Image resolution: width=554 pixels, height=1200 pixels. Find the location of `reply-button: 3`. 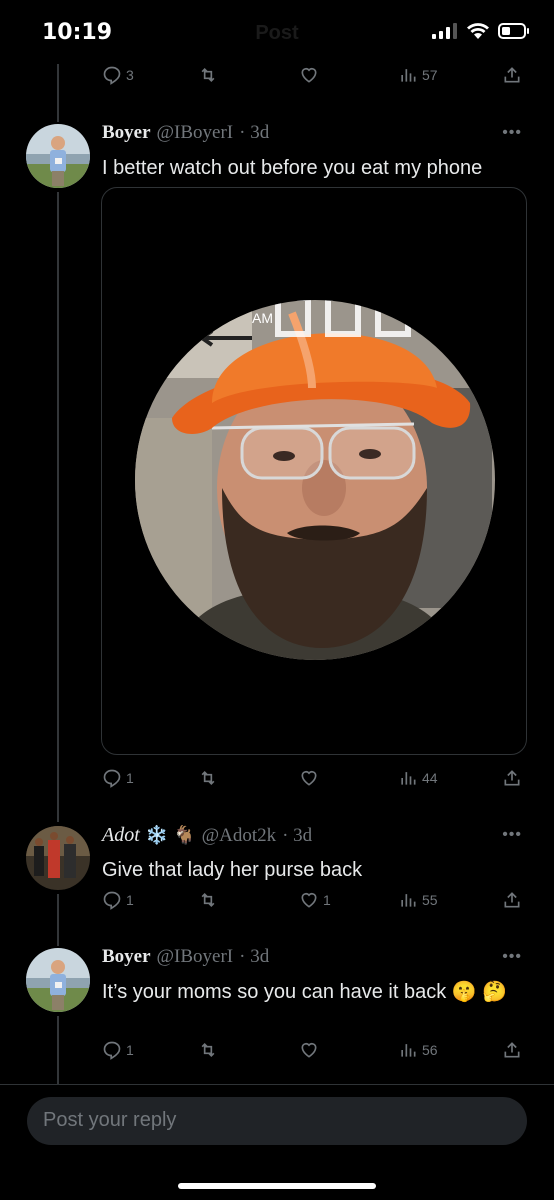

reply-button: 3 is located at coordinates (118, 75).